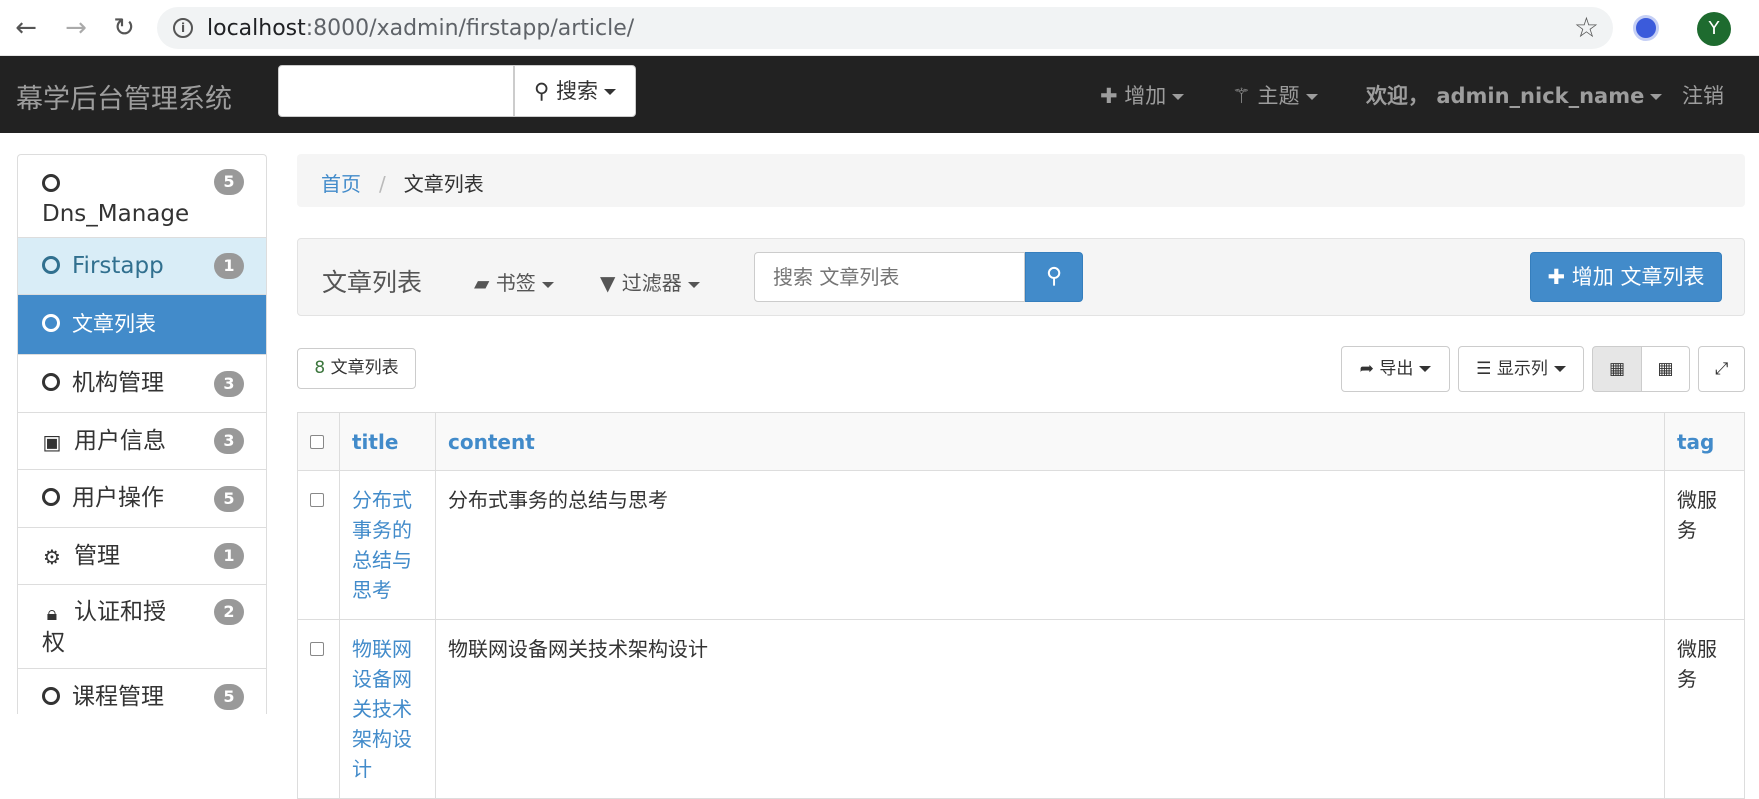  I want to click on row-title-link: 分布式事务的总结与思考, so click(387, 545).